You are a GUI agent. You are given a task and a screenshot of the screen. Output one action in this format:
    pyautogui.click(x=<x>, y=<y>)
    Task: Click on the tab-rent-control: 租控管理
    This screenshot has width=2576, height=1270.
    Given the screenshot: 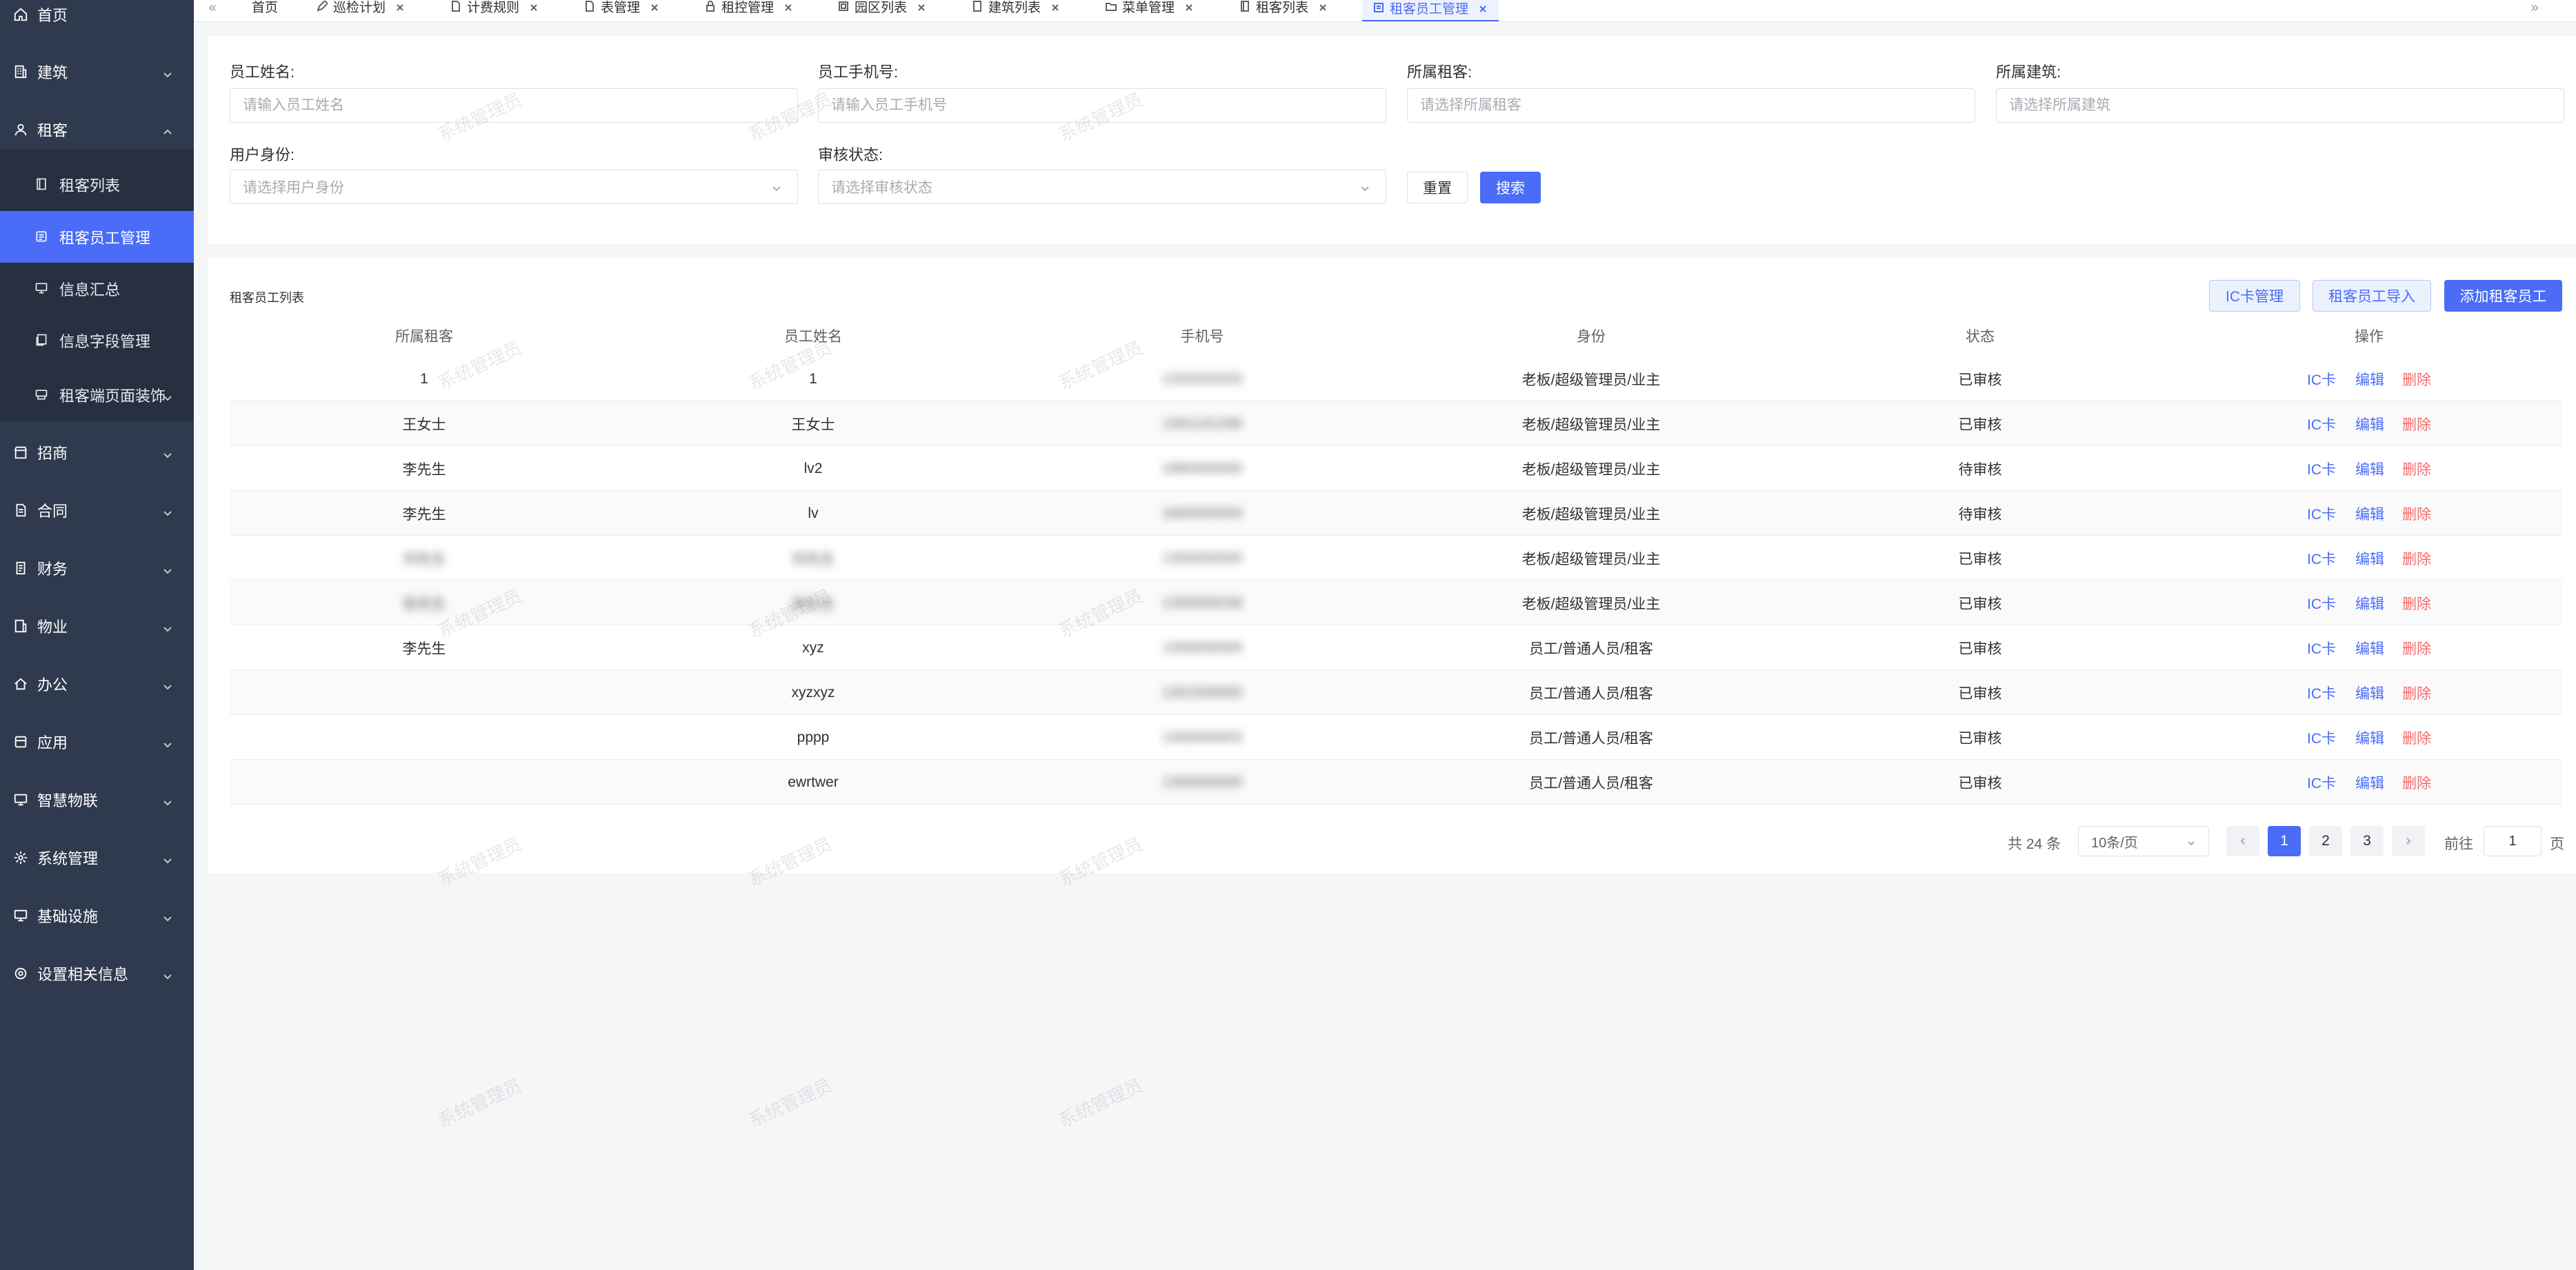 What is the action you would take?
    pyautogui.click(x=749, y=8)
    